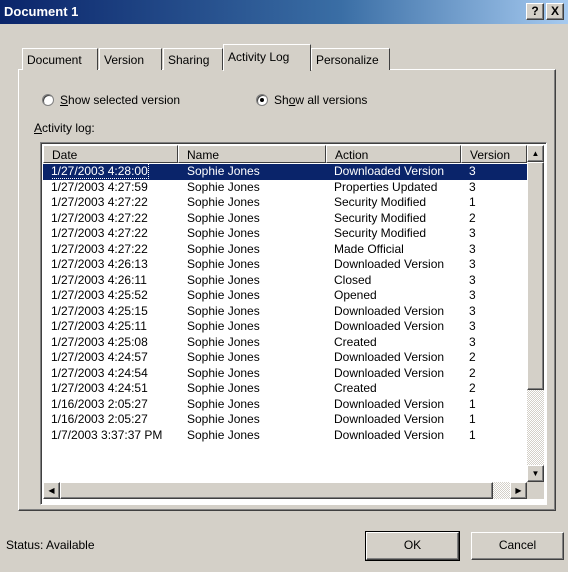 This screenshot has height=572, width=568. Describe the element at coordinates (535, 153) in the screenshot. I see `scroll-up-arrow-icon: ▲` at that location.